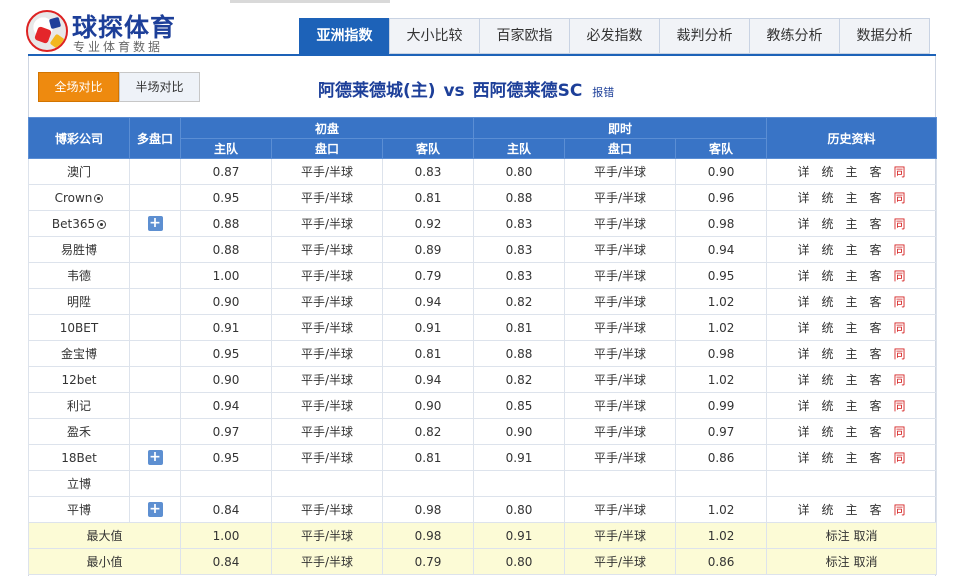  I want to click on company-cell: 澳门, so click(79, 171).